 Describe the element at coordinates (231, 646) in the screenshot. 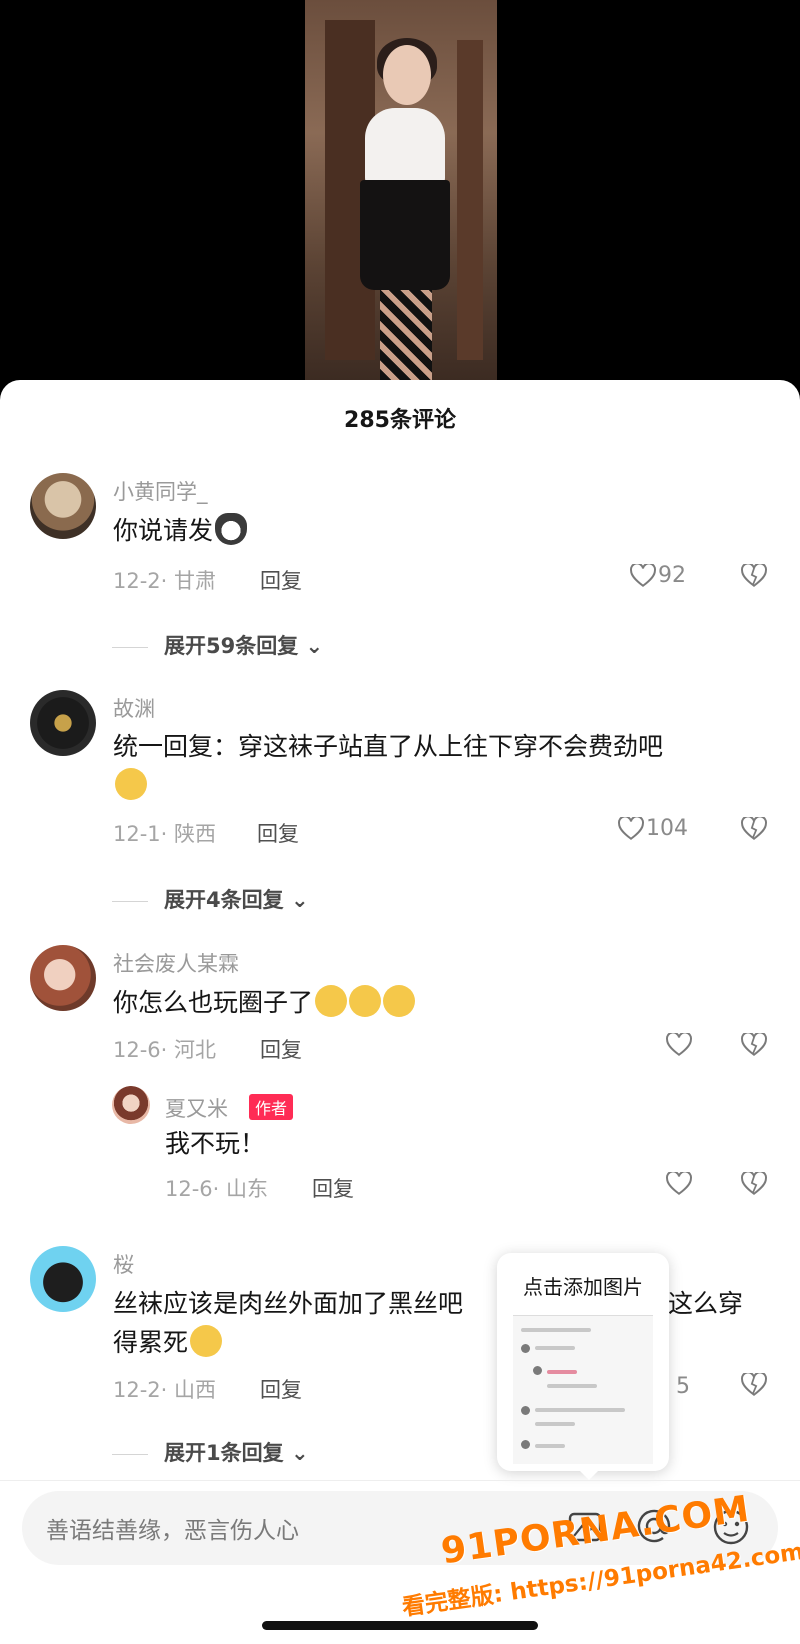

I see `expand-label: 展开59条回复` at that location.